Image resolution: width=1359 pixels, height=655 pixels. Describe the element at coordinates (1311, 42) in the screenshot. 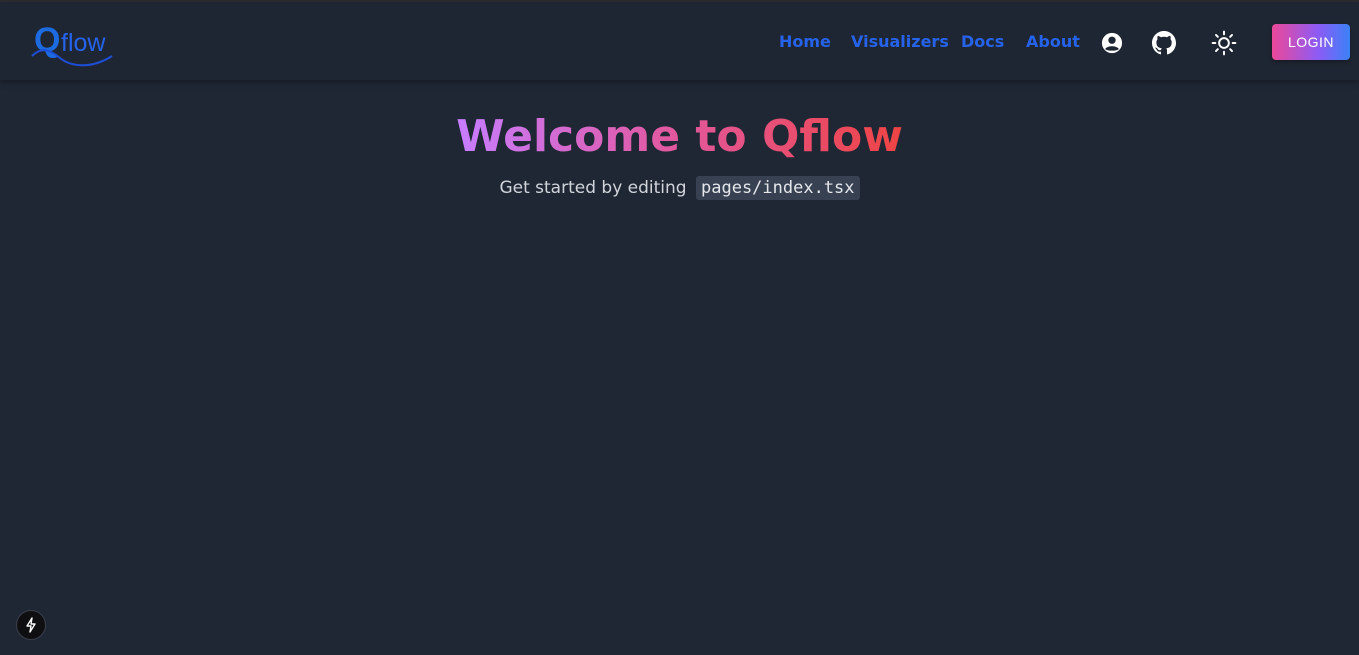

I see `login-button: LOGIN` at that location.